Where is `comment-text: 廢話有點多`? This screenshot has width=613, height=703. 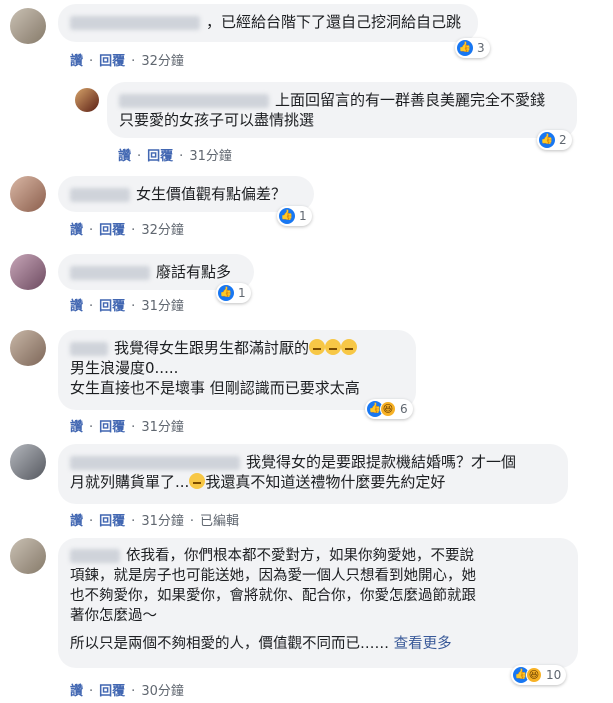 comment-text: 廢話有點多 is located at coordinates (194, 272).